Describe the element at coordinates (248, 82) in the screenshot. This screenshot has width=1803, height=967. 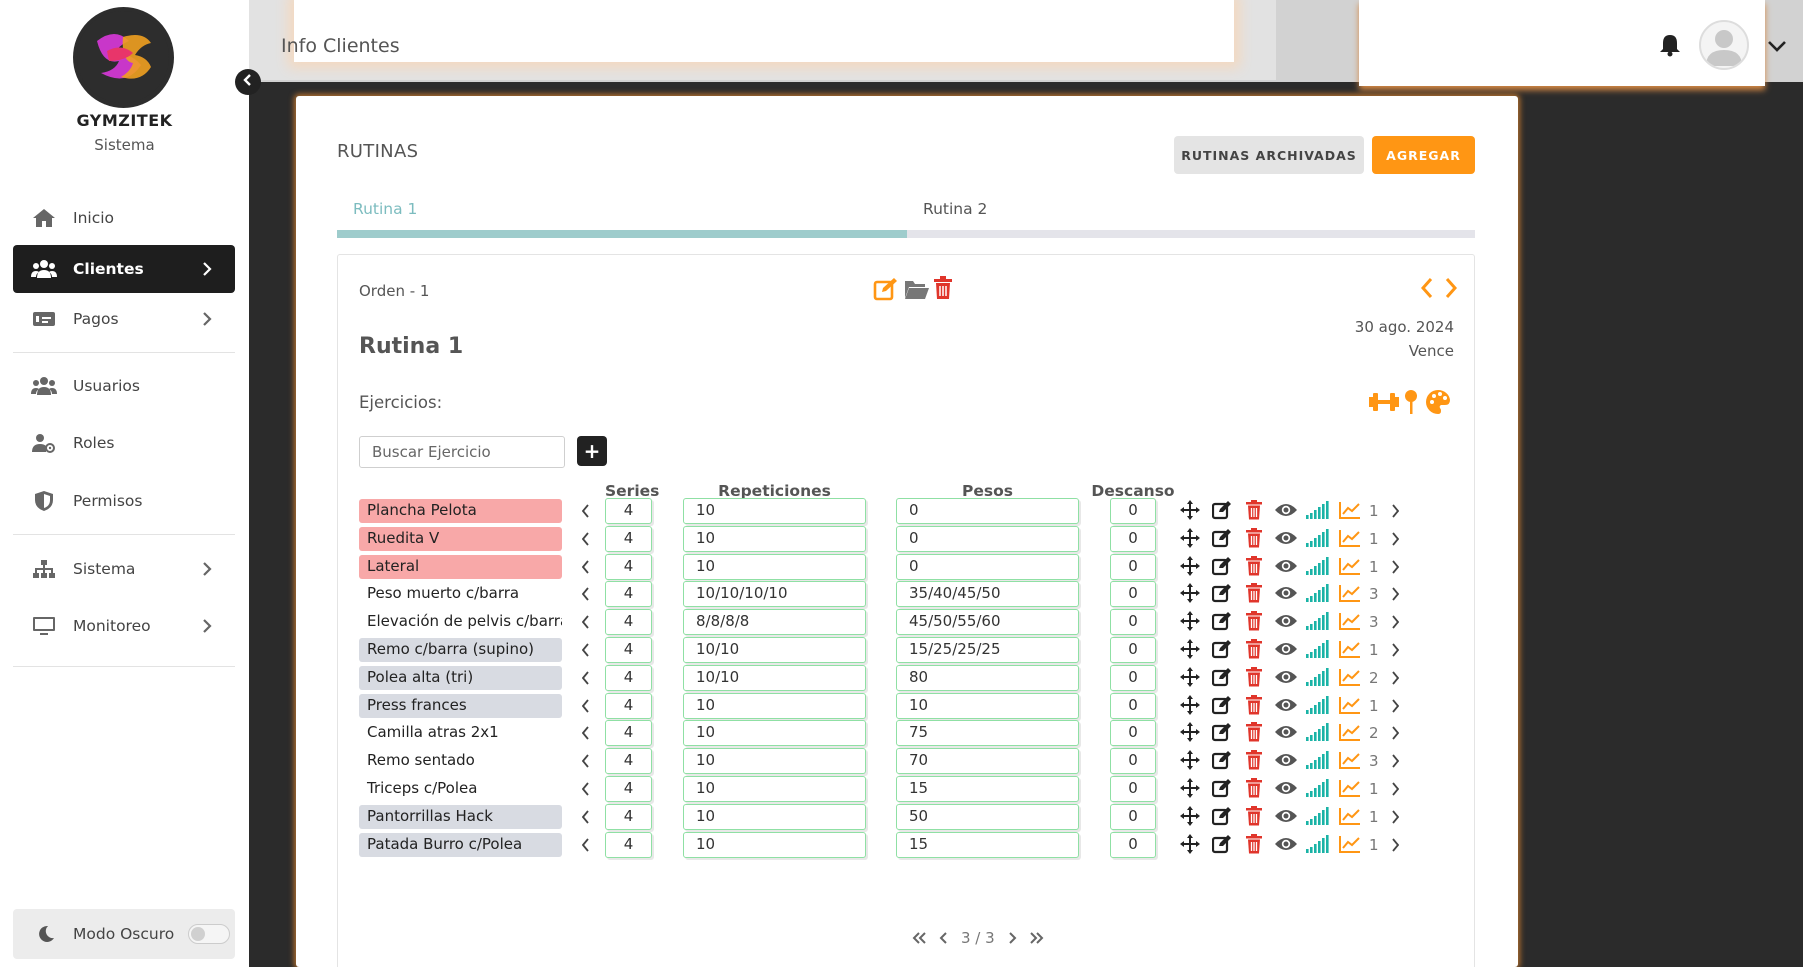
I see `collapse-sidebar-button` at that location.